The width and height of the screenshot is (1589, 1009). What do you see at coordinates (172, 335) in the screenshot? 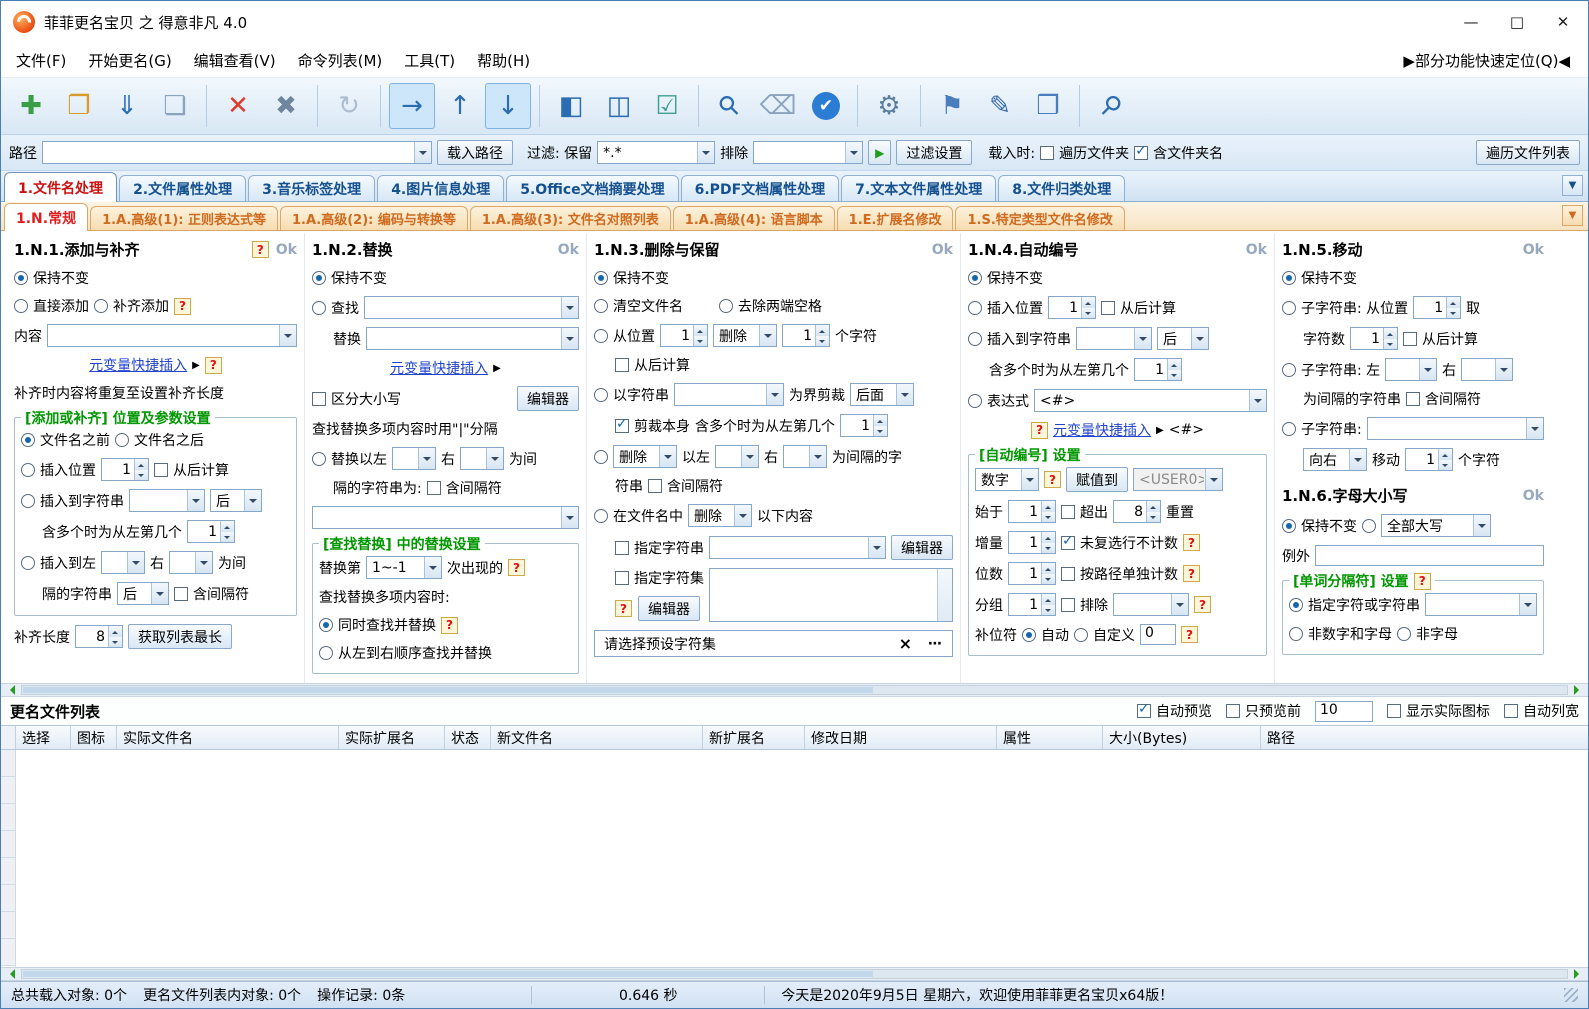
I see `content-combo` at bounding box center [172, 335].